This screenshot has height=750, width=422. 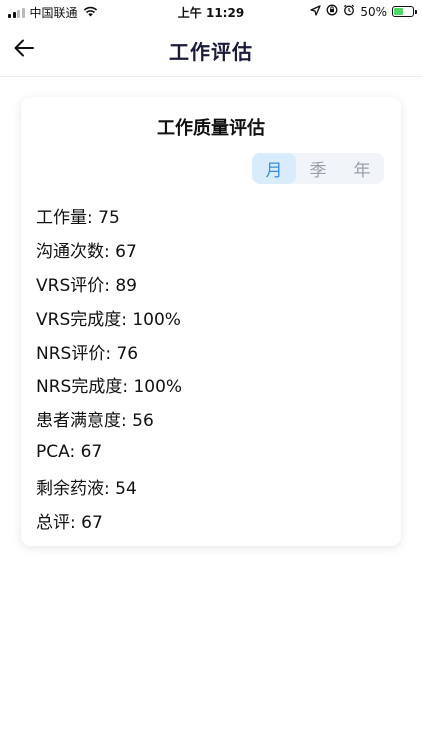 What do you see at coordinates (274, 168) in the screenshot?
I see `period-month-button: 月` at bounding box center [274, 168].